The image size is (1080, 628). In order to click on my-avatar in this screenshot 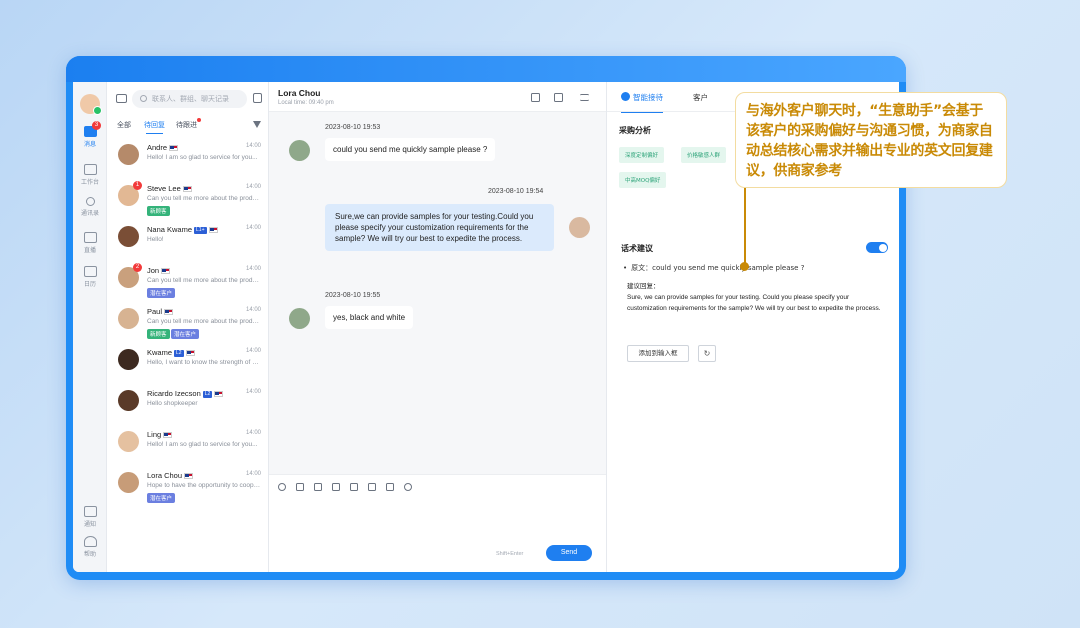, I will do `click(579, 227)`.